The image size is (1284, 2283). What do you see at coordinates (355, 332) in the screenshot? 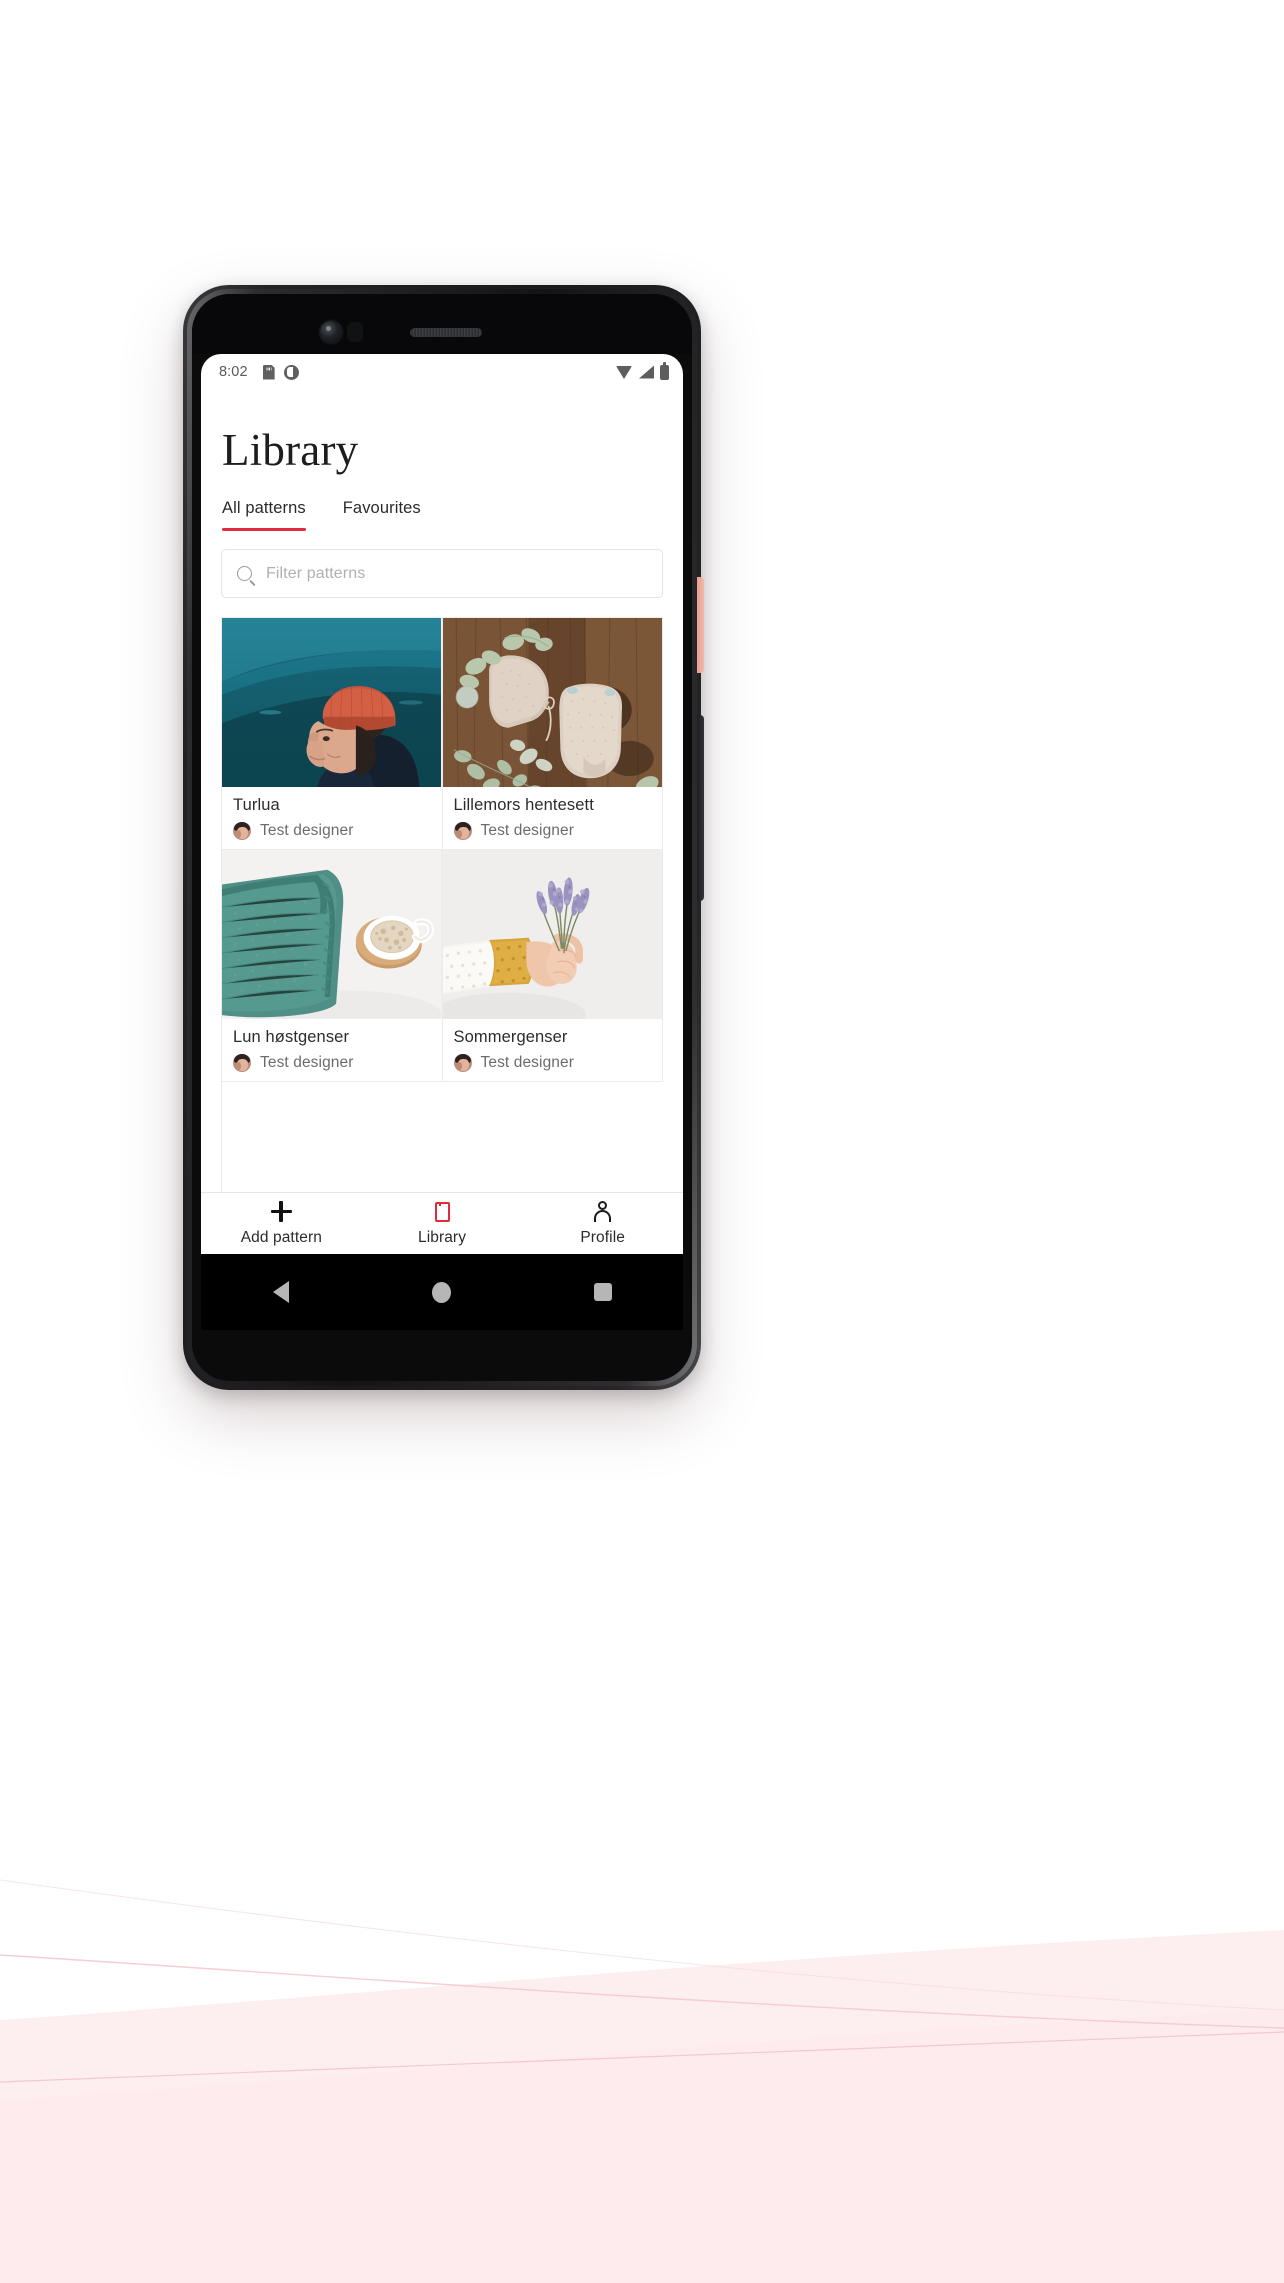
I see `camera-housing` at bounding box center [355, 332].